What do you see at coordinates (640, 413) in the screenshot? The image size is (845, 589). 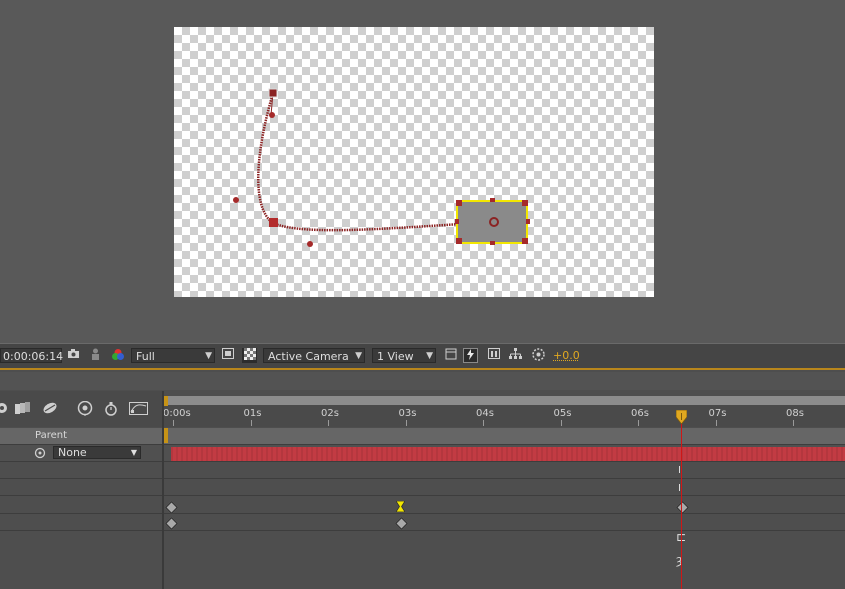 I see `ruler-tick-label: 06s` at bounding box center [640, 413].